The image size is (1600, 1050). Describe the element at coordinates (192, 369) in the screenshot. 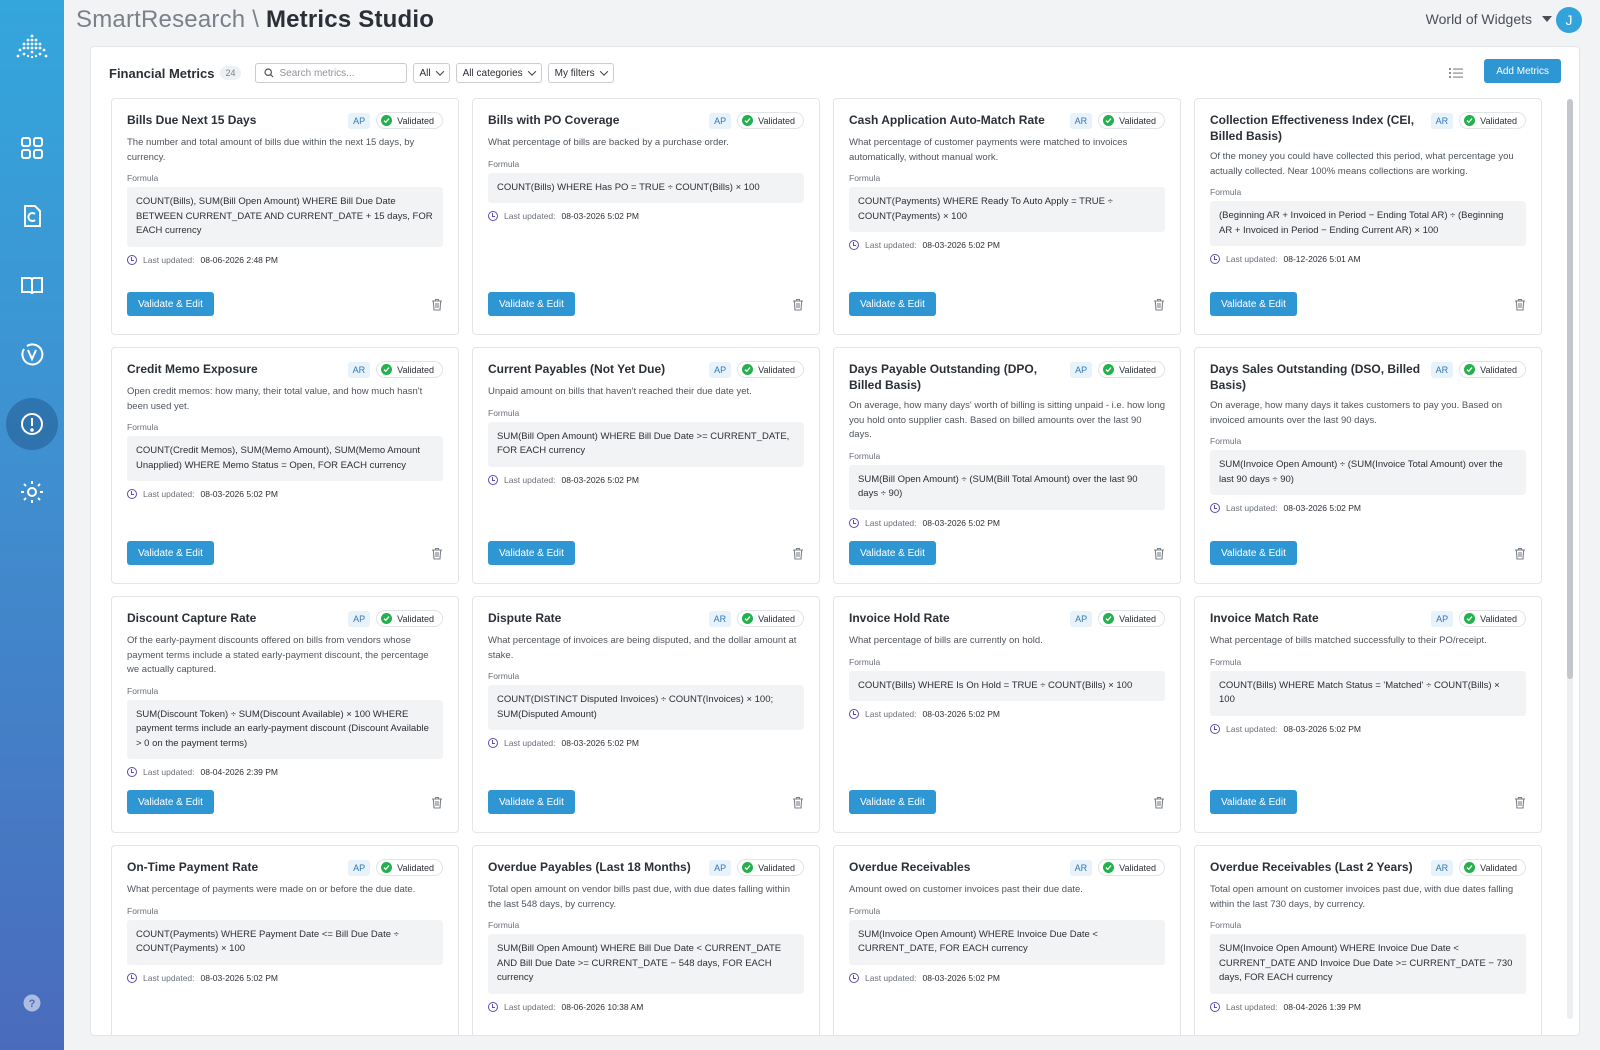

I see `metric-title: Credit Memo Exposure` at that location.